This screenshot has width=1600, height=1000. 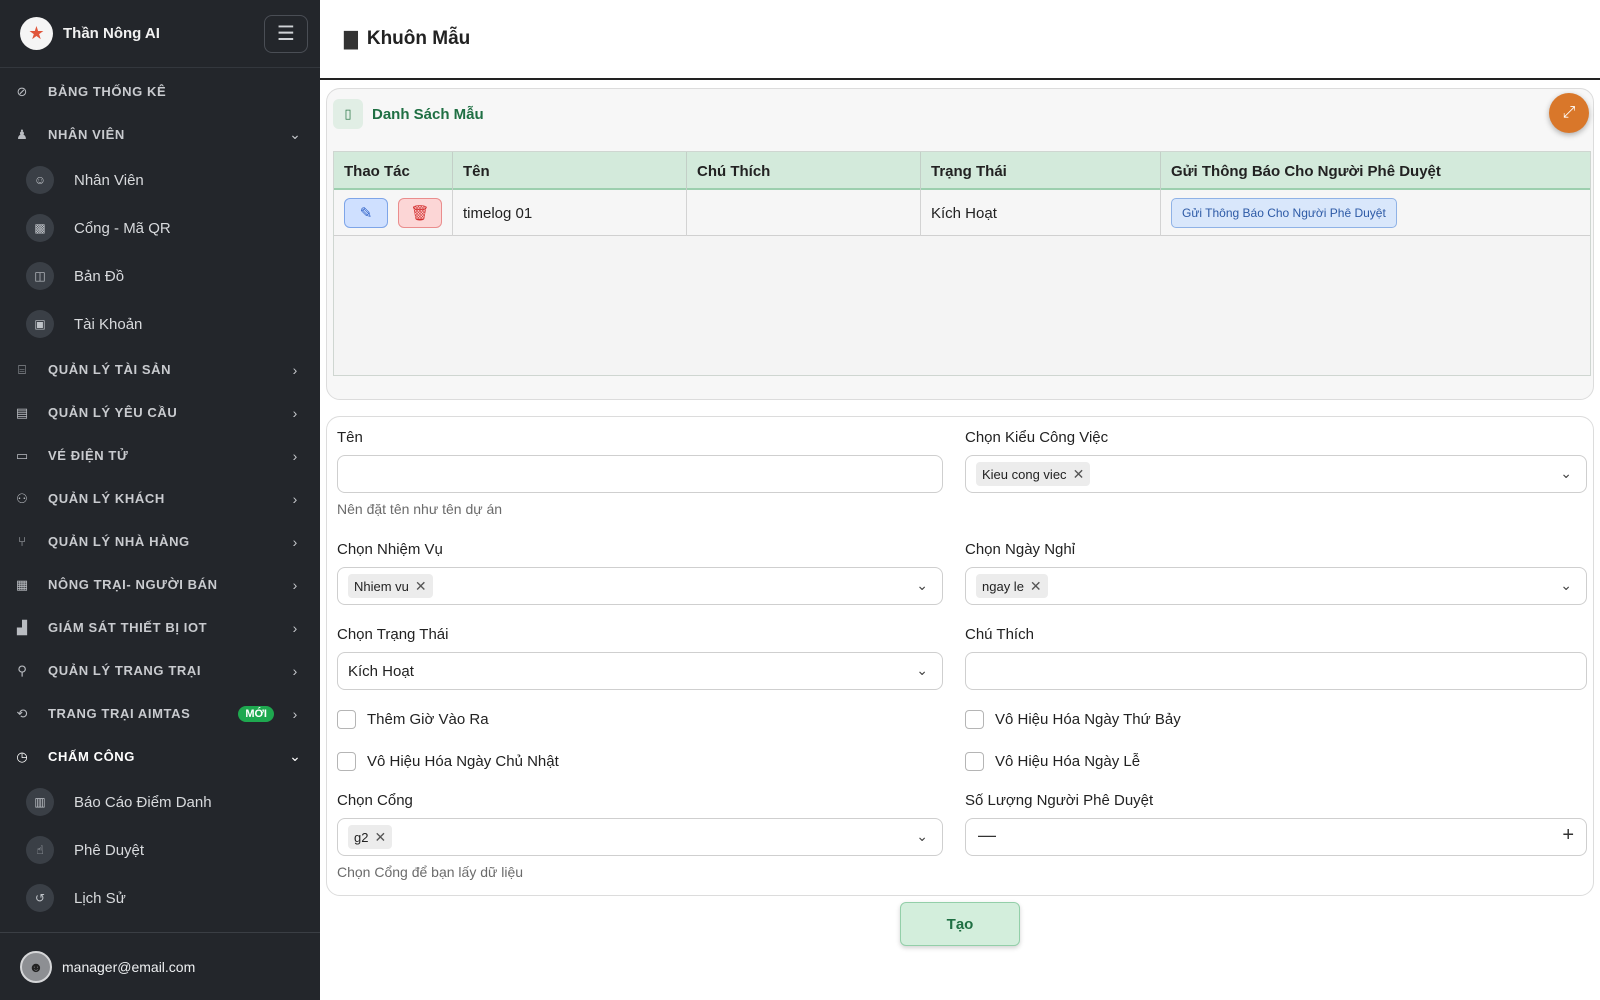 I want to click on sidebar-item-label: Quản Lý Yêu Cầu, so click(x=113, y=412).